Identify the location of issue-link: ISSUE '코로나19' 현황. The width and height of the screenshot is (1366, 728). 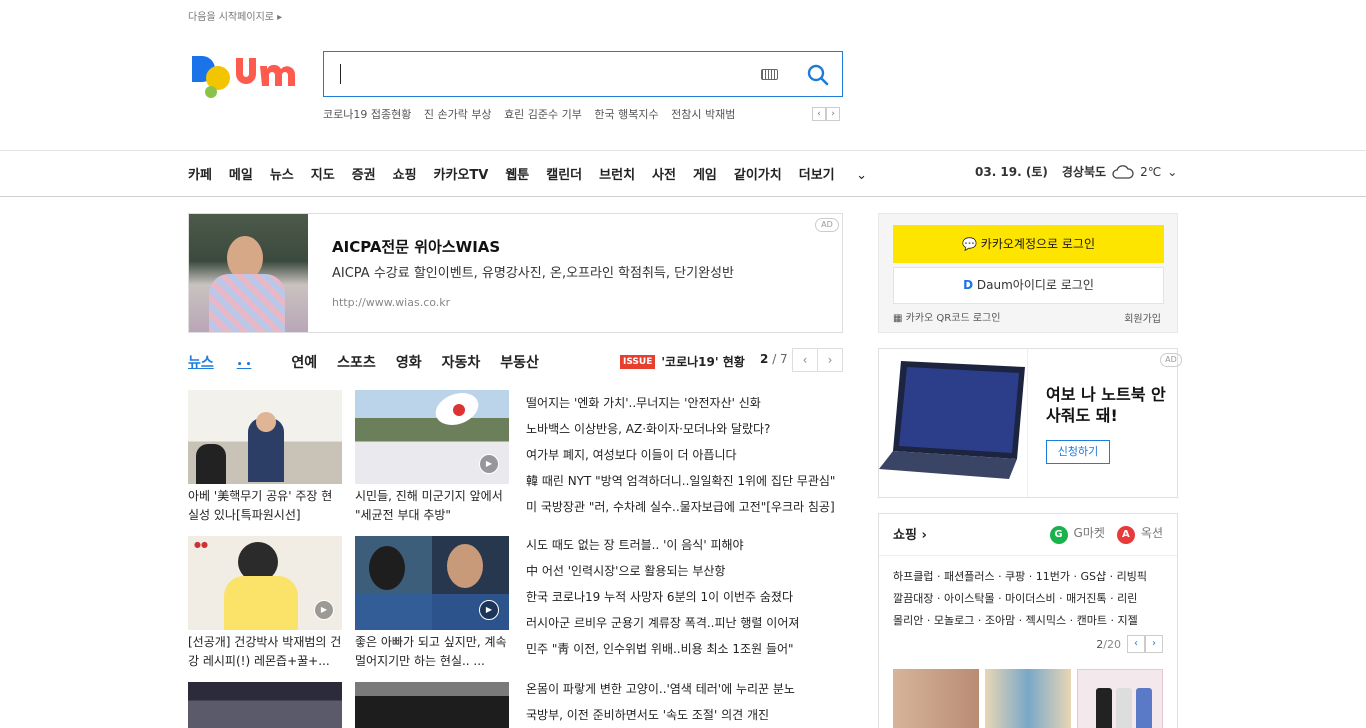
(682, 361).